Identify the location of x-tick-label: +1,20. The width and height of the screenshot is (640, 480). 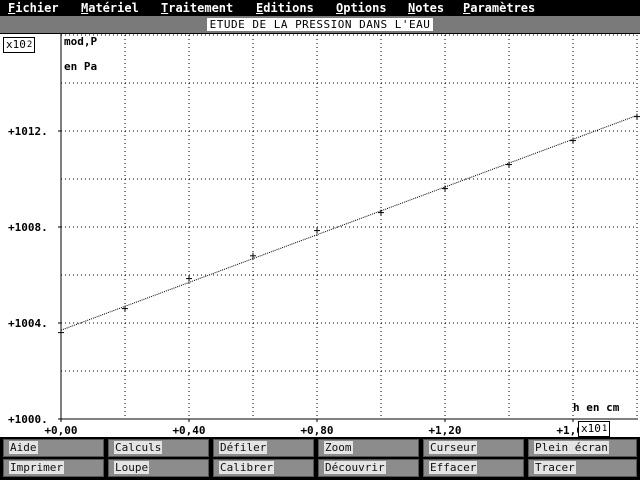
(444, 430).